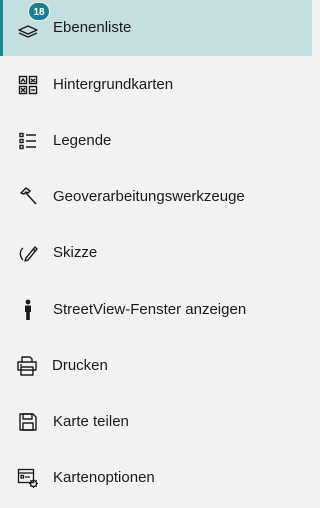 This screenshot has height=508, width=320. I want to click on menu-item-sketch: Skizze, so click(156, 253).